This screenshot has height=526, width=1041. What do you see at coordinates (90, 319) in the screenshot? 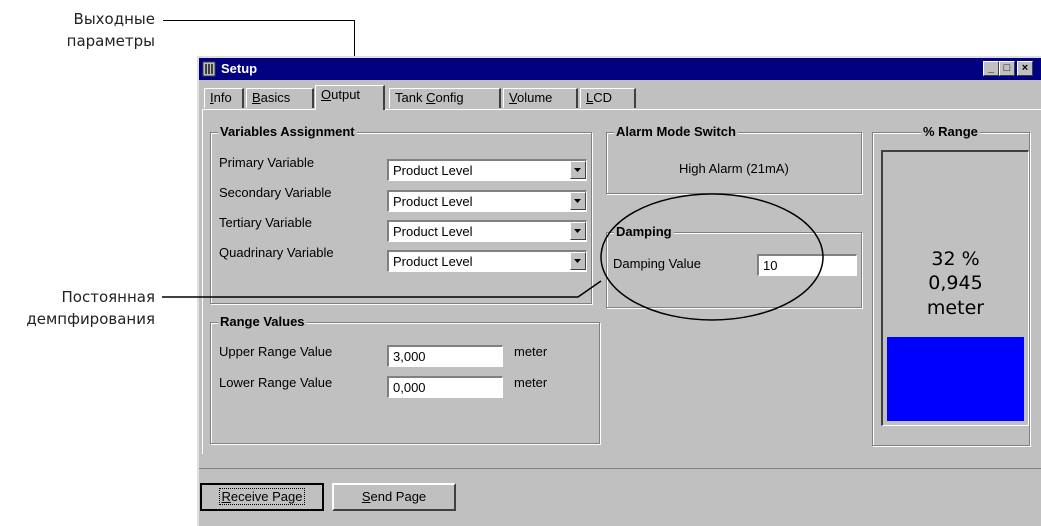
I see `annotation-damping-line2: демпфирования` at bounding box center [90, 319].